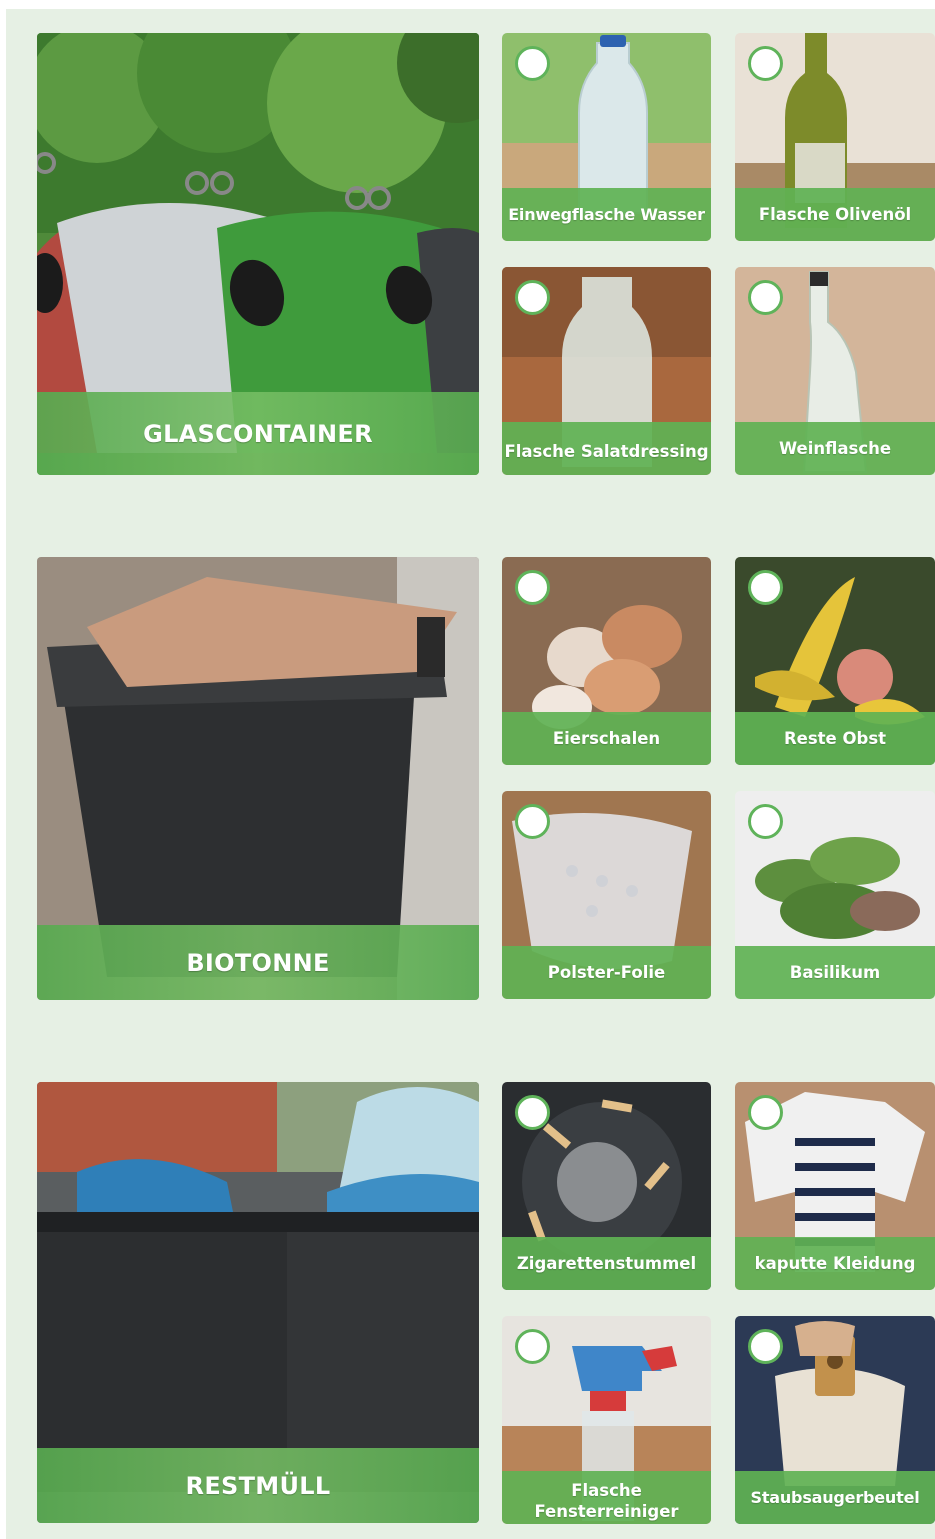  Describe the element at coordinates (258, 778) in the screenshot. I see `category-biotonne: BIOTONNE` at that location.